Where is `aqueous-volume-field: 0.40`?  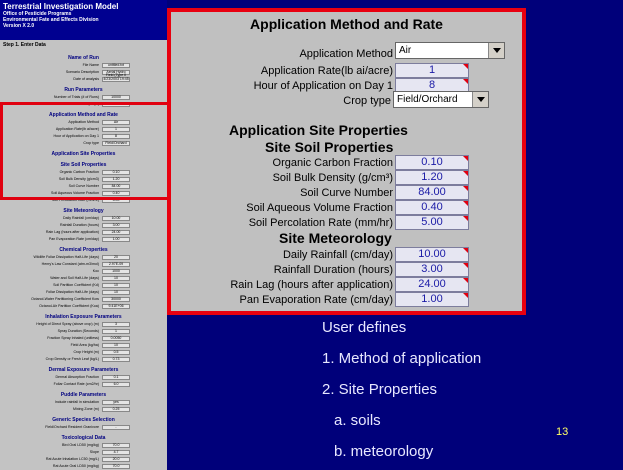 aqueous-volume-field: 0.40 is located at coordinates (432, 207).